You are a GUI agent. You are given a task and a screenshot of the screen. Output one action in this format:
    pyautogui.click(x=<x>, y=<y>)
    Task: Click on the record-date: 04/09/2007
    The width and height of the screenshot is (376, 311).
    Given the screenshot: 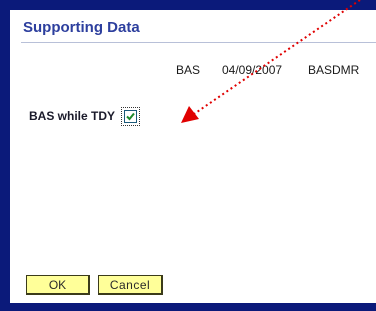 What is the action you would take?
    pyautogui.click(x=252, y=70)
    